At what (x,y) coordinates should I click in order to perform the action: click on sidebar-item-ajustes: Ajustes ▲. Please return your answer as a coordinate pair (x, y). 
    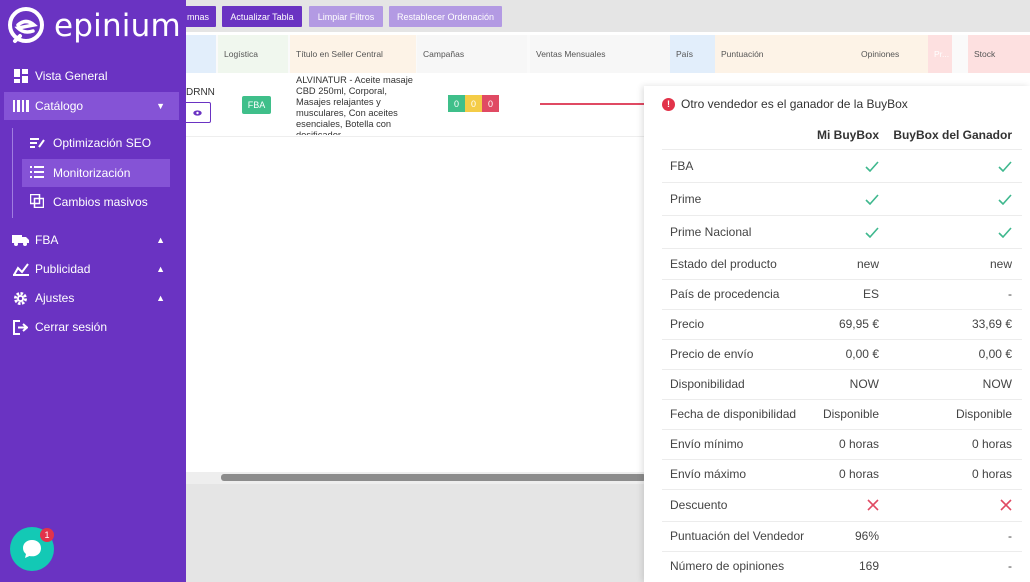
    Looking at the image, I should click on (91, 298).